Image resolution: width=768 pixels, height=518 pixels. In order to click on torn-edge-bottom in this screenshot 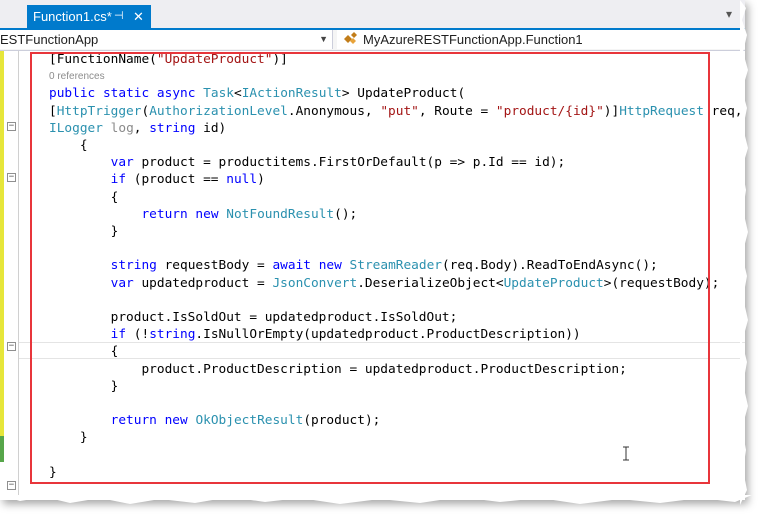, I will do `click(376, 499)`.